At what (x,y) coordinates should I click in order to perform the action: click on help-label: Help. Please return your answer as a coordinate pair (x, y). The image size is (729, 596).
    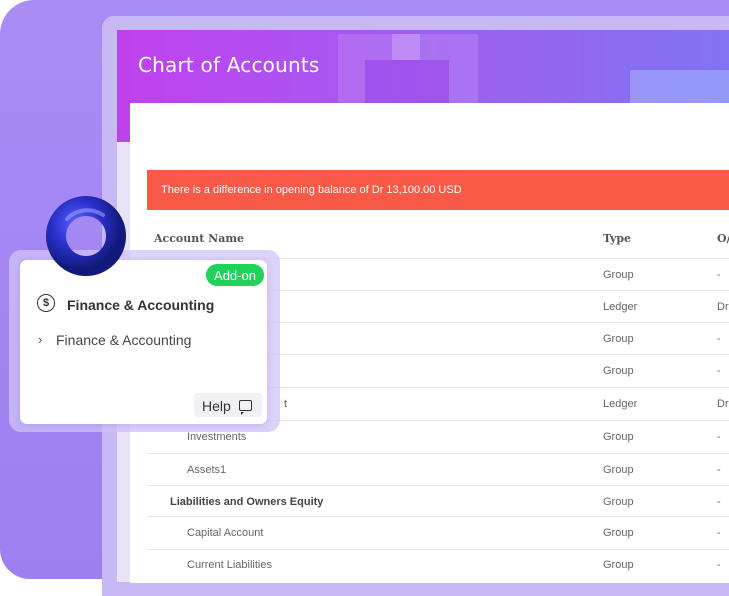
    Looking at the image, I should click on (216, 406).